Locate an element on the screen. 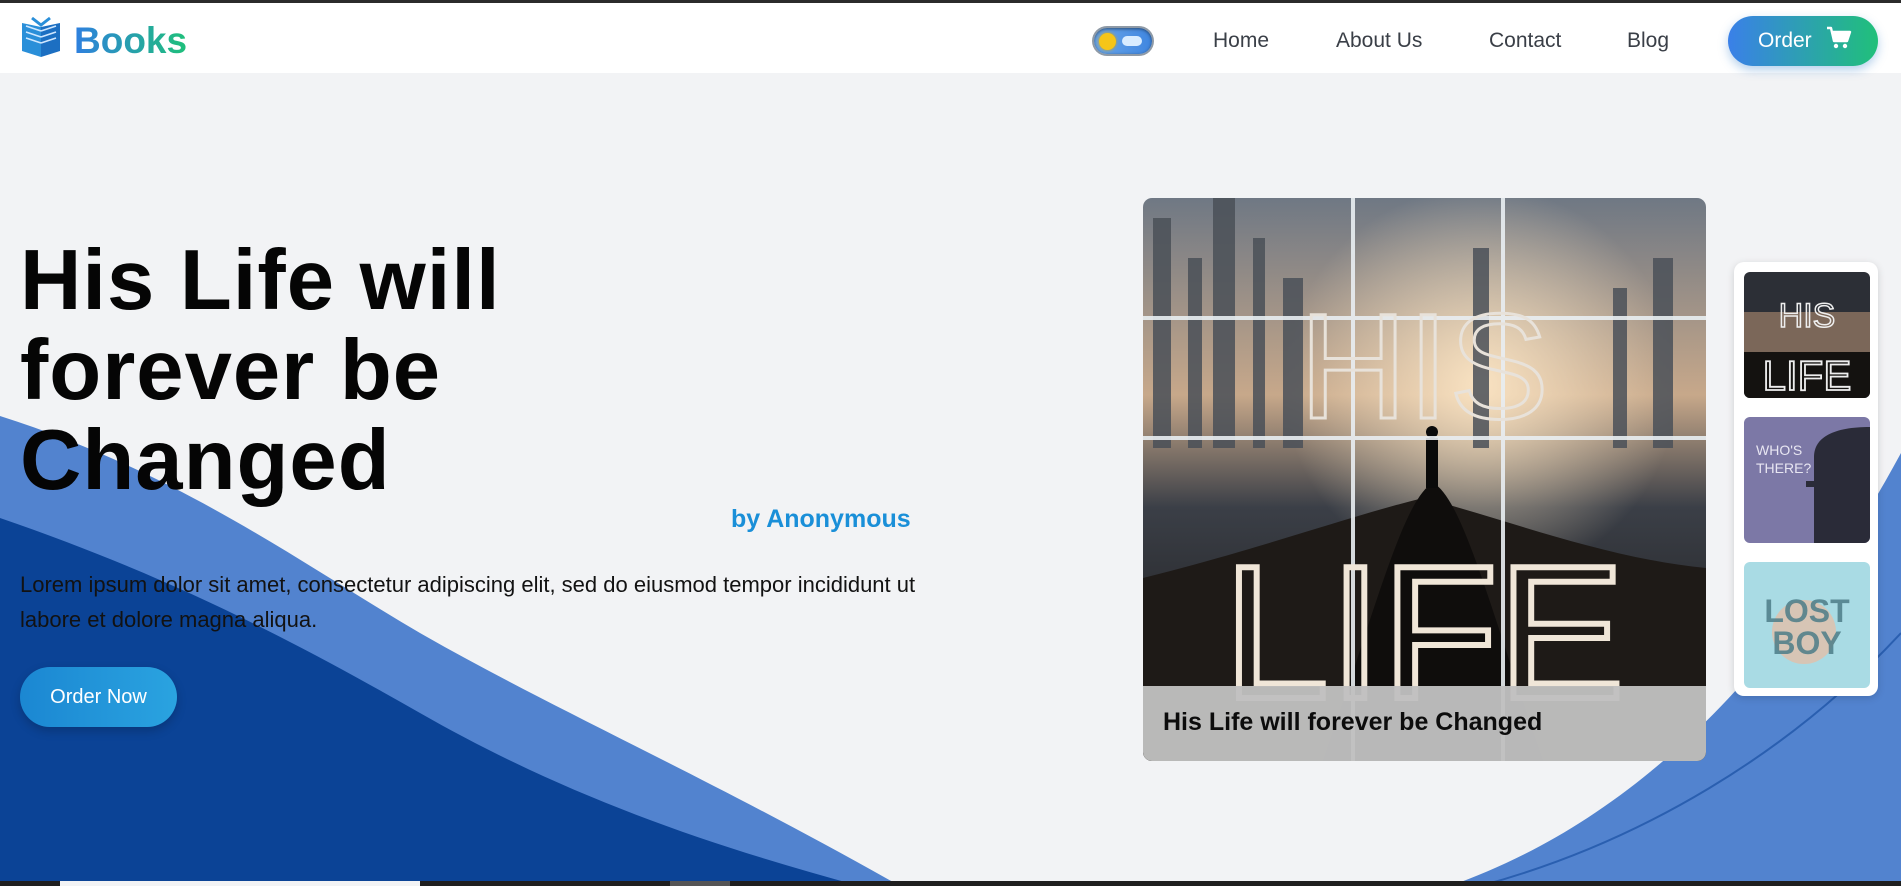 This screenshot has height=886, width=1901. order-button: Order is located at coordinates (1803, 41).